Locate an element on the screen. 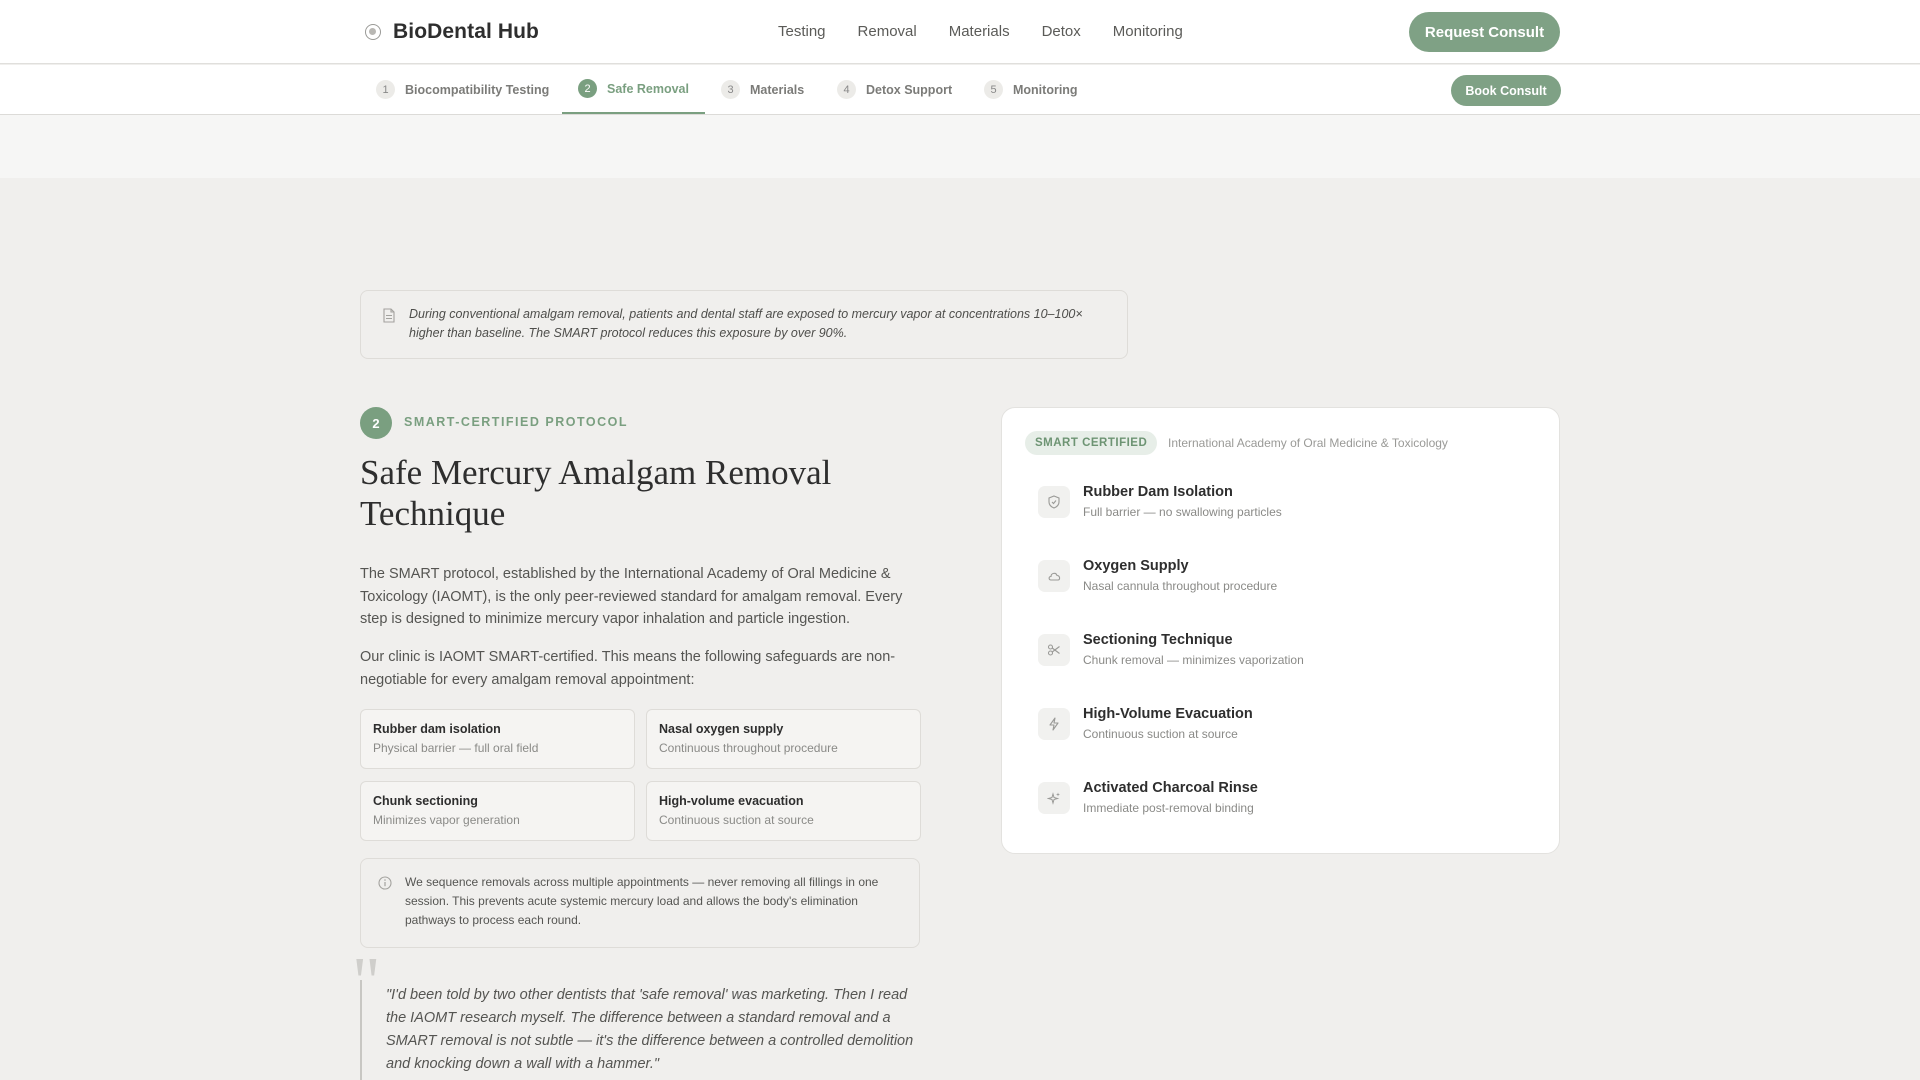 The width and height of the screenshot is (1920, 1080). protocol-item-desc: Continuous suction at source is located at coordinates (1160, 734).